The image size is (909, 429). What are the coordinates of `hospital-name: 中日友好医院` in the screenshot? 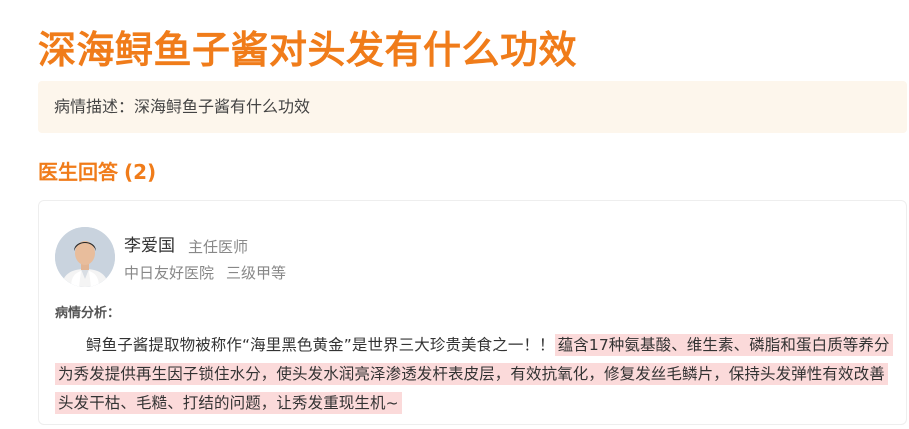 It's located at (169, 273).